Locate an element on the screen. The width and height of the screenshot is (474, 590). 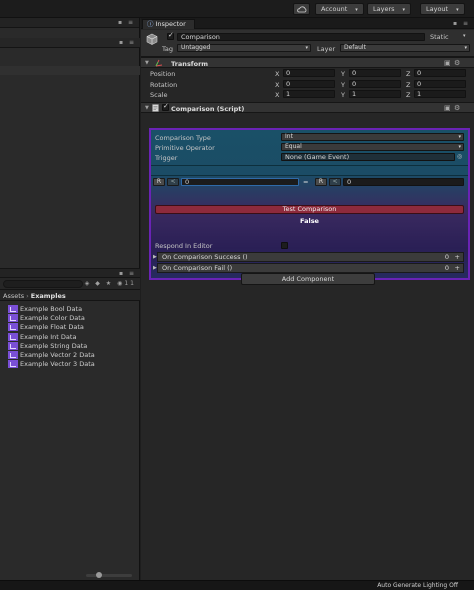
left-value-field: 0 is located at coordinates (240, 182).